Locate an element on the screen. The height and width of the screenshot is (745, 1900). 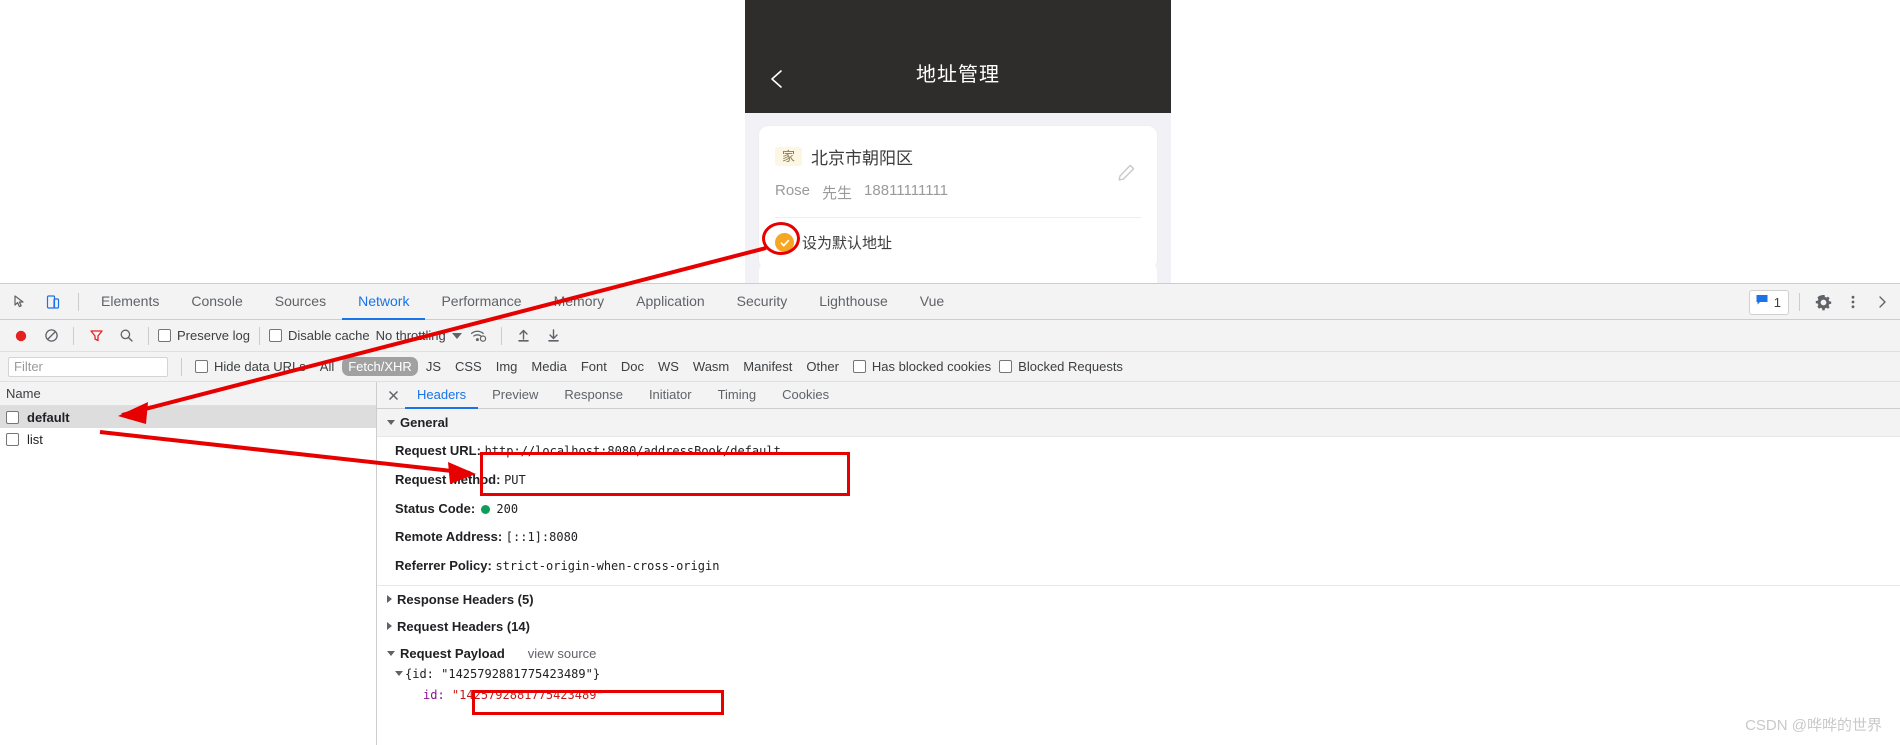
payload-collapsed-row: {id: "1425792881775423489"} is located at coordinates (1138, 674).